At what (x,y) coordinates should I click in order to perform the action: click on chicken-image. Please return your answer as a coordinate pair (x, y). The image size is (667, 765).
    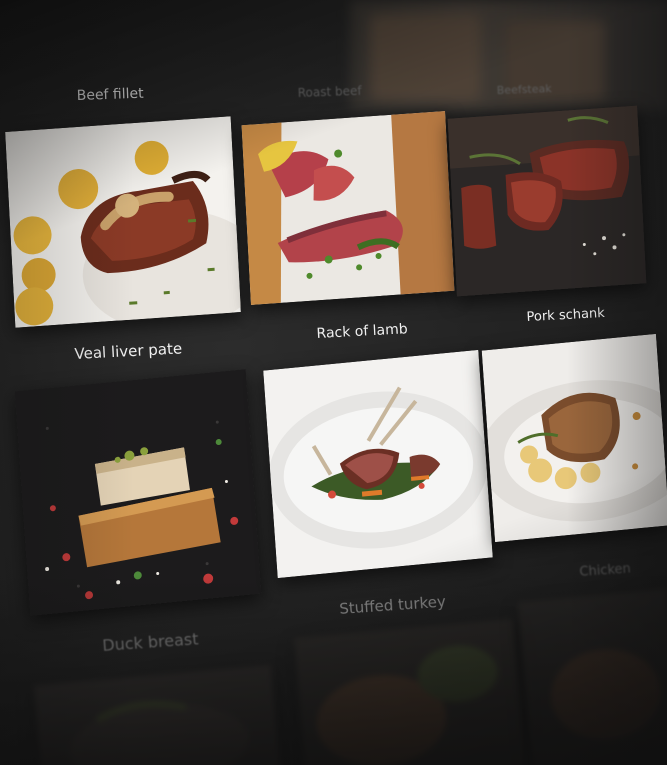
    Looking at the image, I should click on (592, 676).